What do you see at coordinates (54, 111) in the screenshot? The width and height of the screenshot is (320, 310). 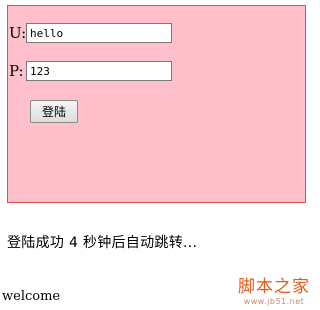 I see `login-button: 登陆` at bounding box center [54, 111].